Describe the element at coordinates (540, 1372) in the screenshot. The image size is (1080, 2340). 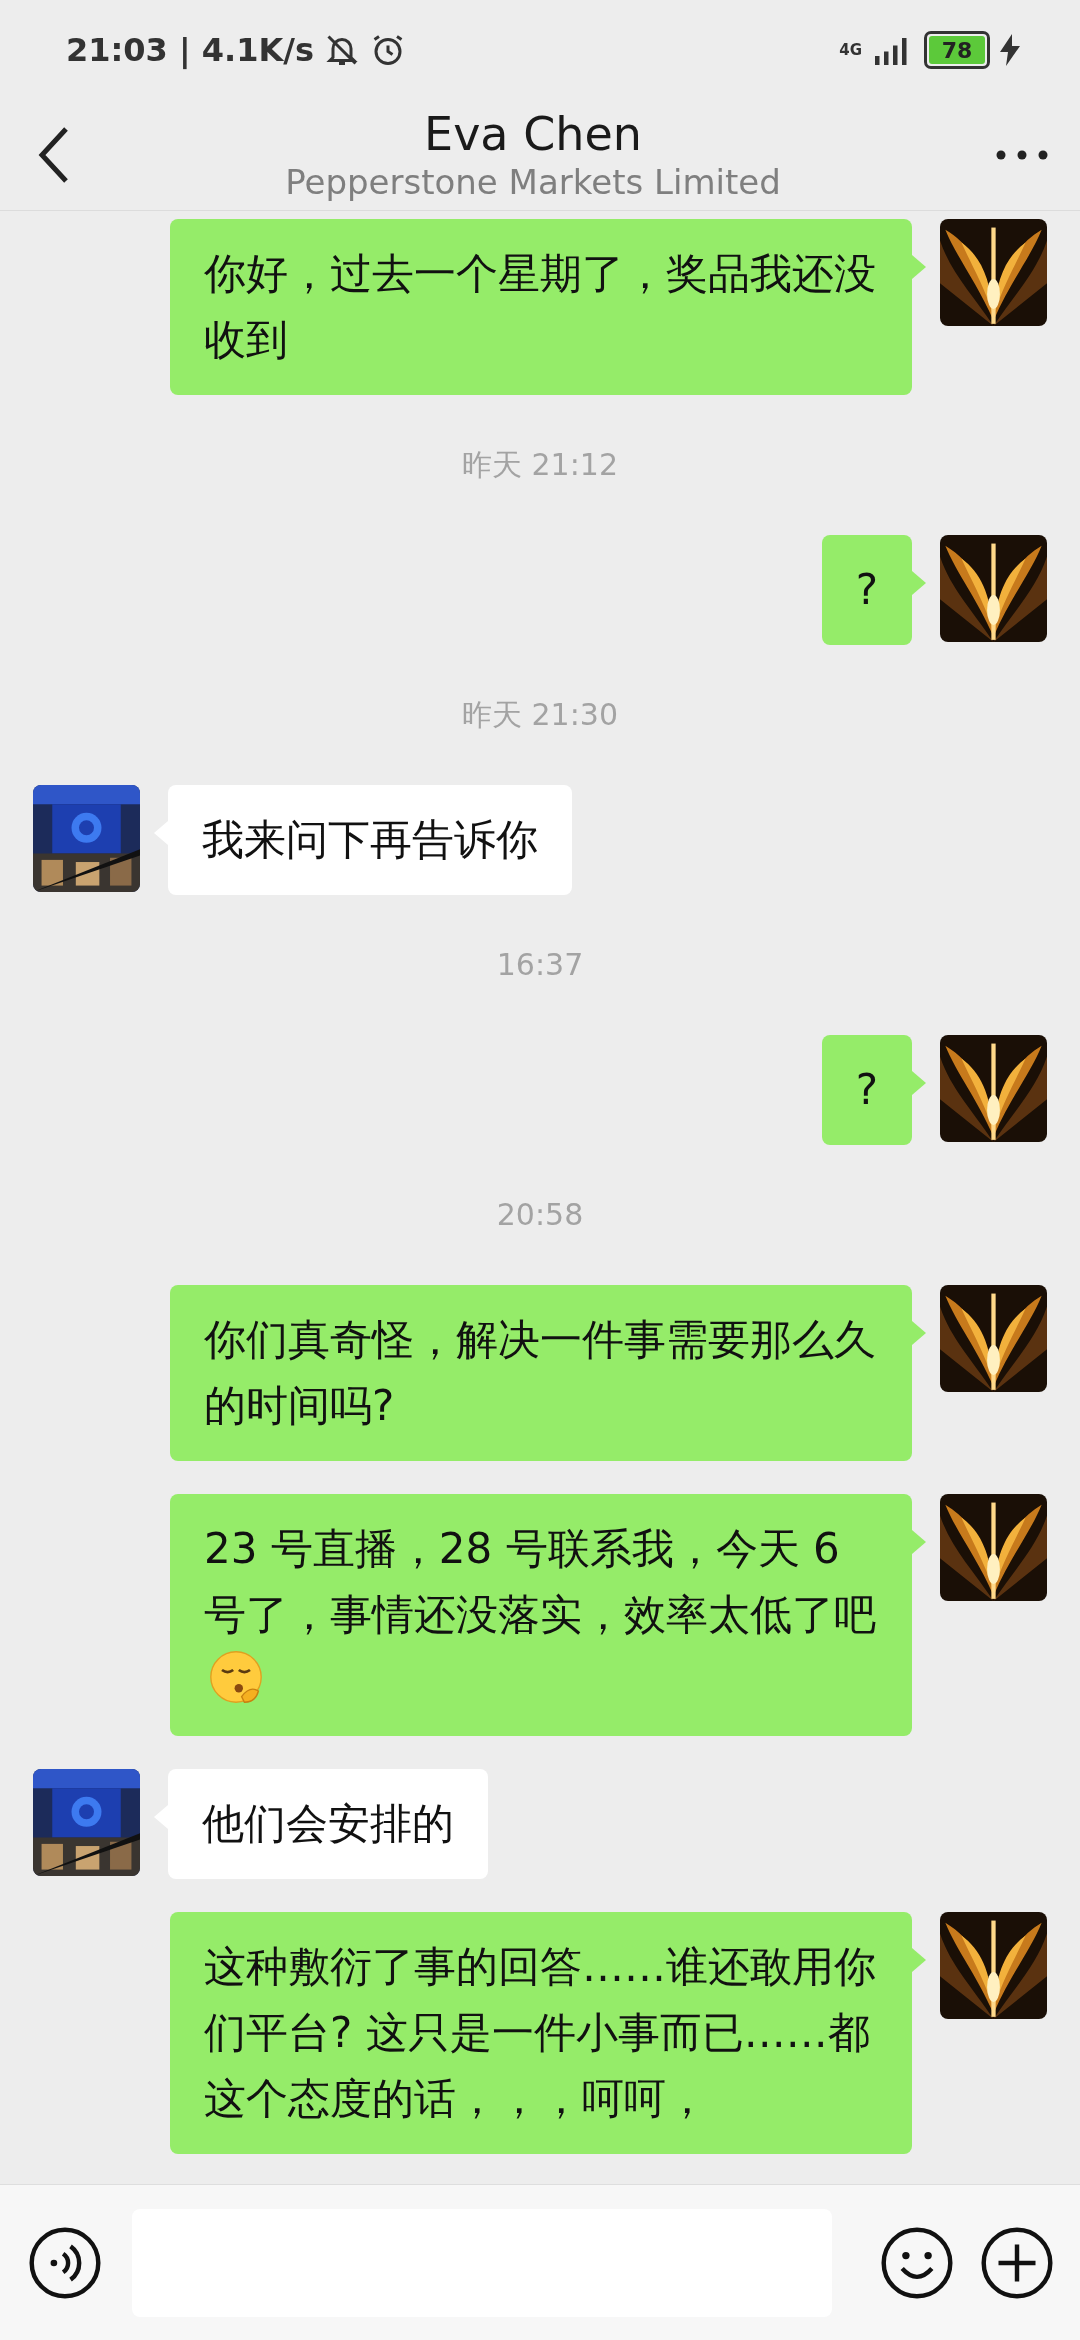
I see `message-text: 你们真奇怪，解决一件事需要那么久的时间吗?` at that location.